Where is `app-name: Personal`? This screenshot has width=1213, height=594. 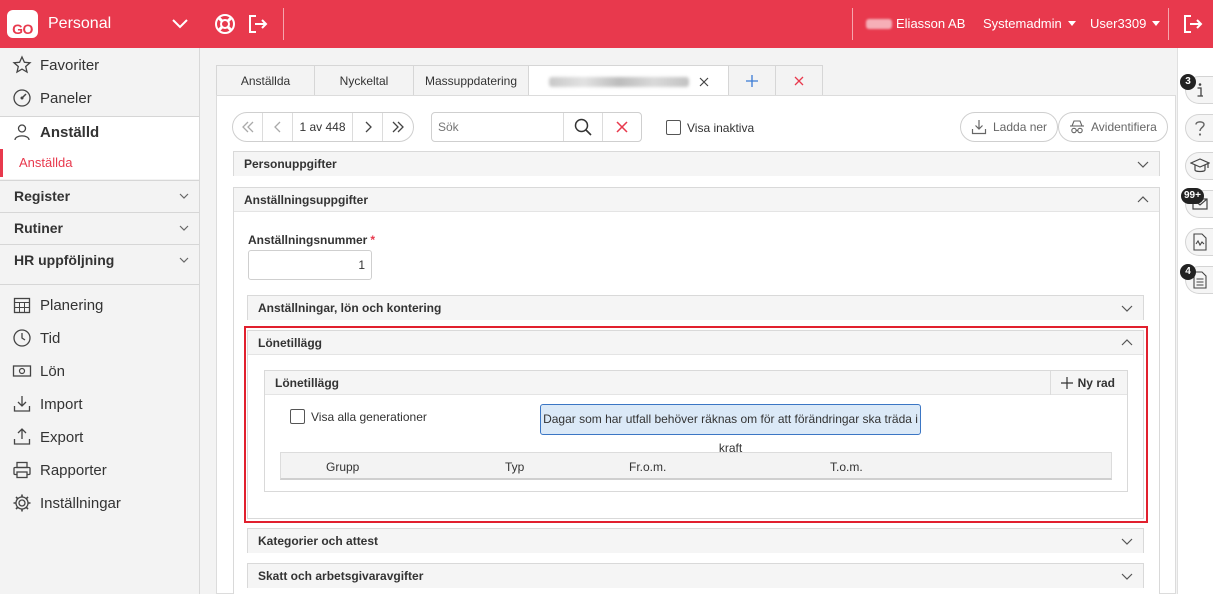 app-name: Personal is located at coordinates (79, 24).